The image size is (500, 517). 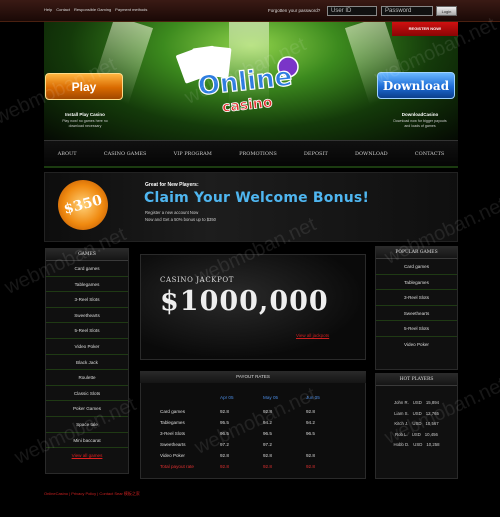 I want to click on responsible-gaming-link: Responsible Gaming, so click(x=92, y=9).